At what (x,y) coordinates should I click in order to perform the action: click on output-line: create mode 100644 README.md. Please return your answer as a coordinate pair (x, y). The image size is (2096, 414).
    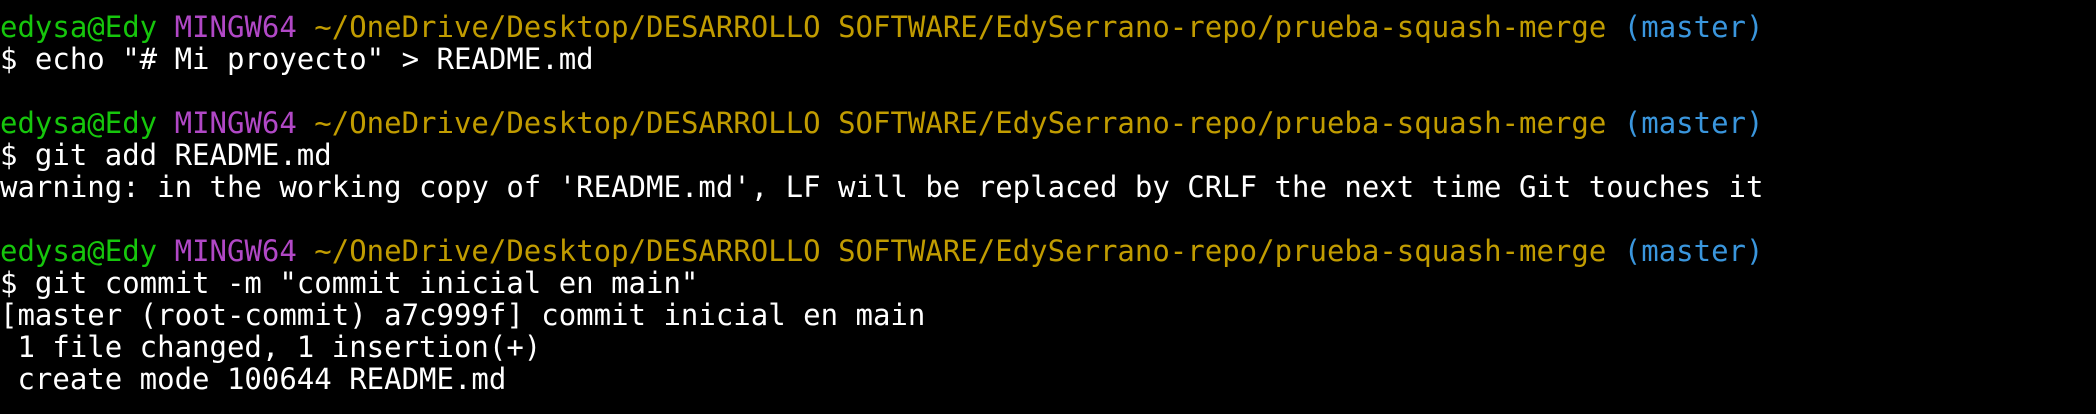
    Looking at the image, I should click on (253, 379).